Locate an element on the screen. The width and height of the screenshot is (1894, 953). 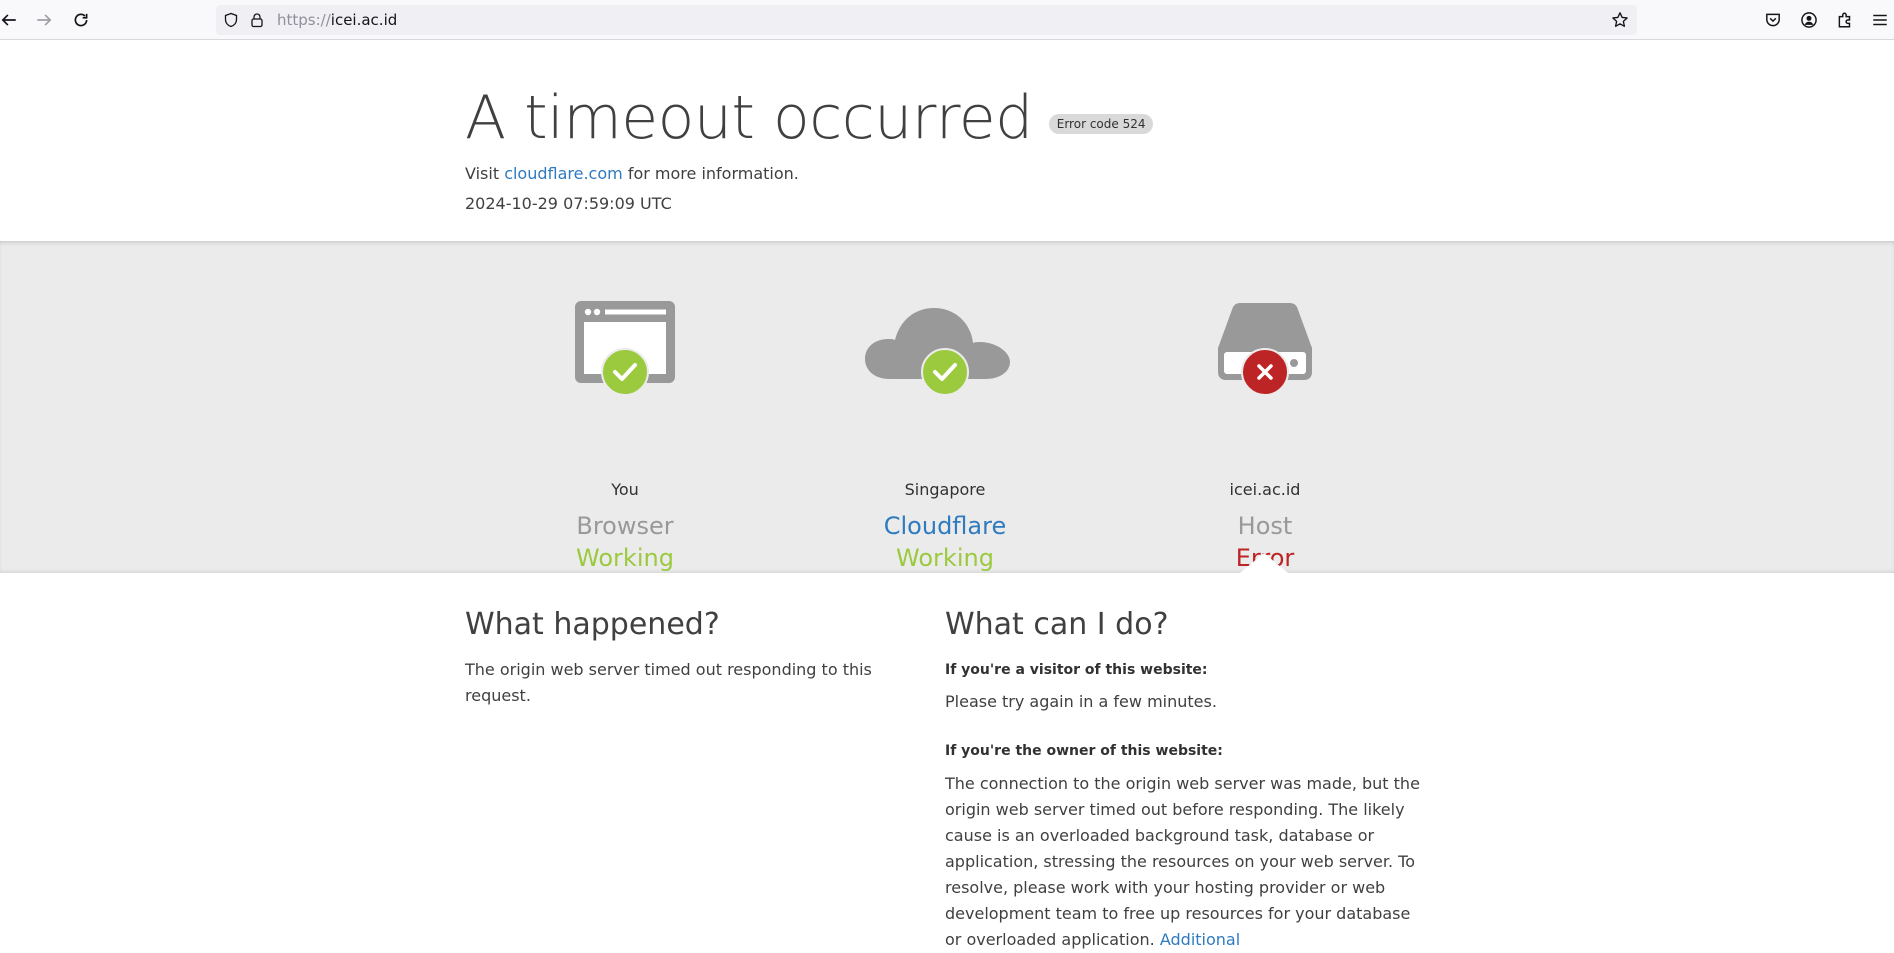
cloudflare-name-link: Cloudflare is located at coordinates (945, 526).